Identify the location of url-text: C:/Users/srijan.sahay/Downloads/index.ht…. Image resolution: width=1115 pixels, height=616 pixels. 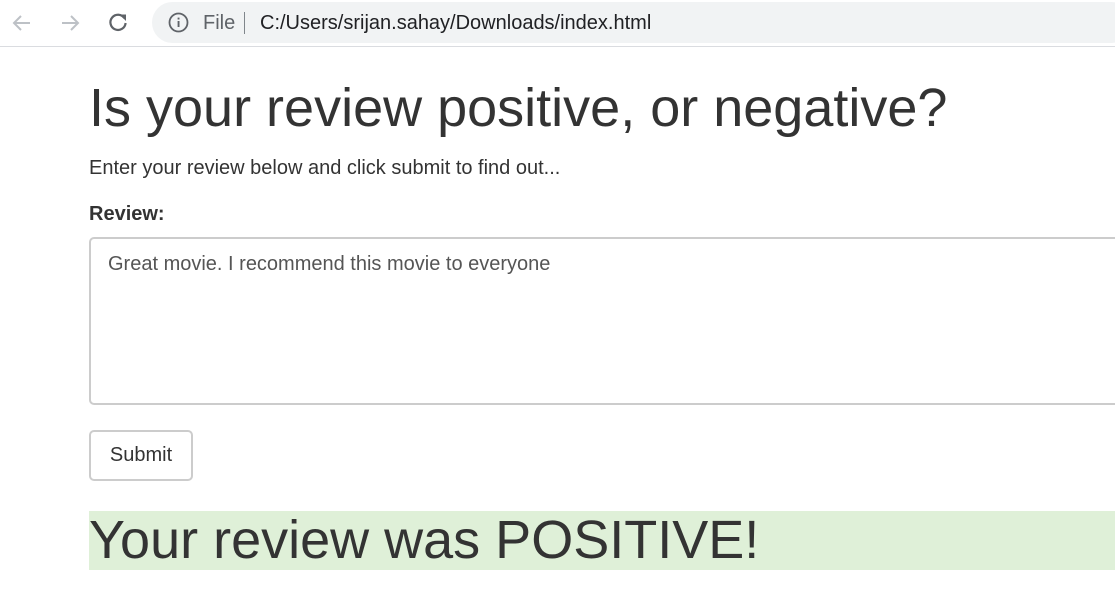
(455, 23).